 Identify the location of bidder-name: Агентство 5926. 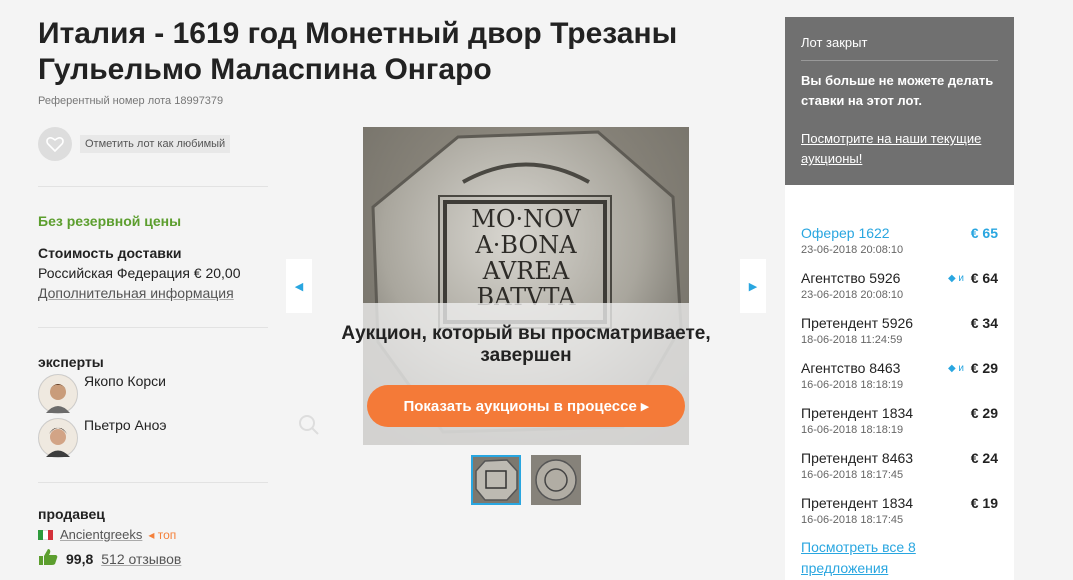
(851, 278).